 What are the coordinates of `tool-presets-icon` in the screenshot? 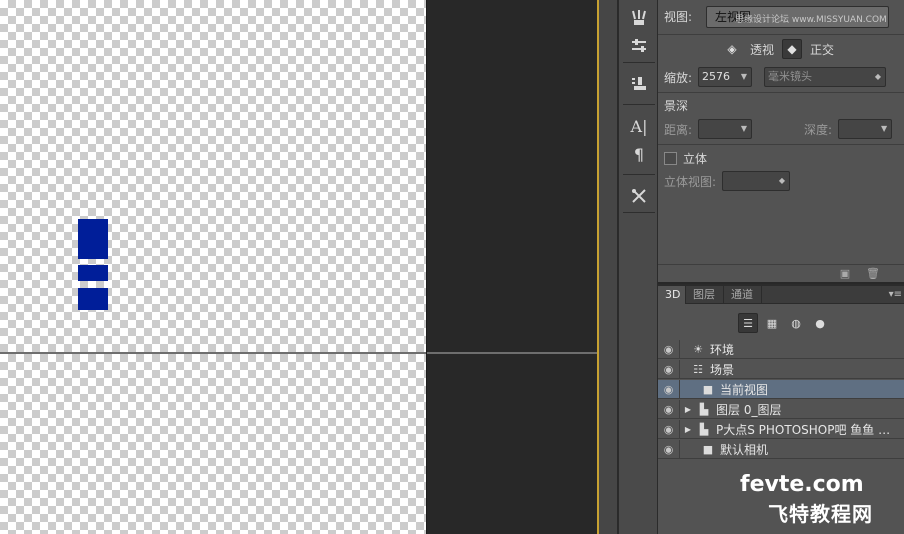 It's located at (639, 196).